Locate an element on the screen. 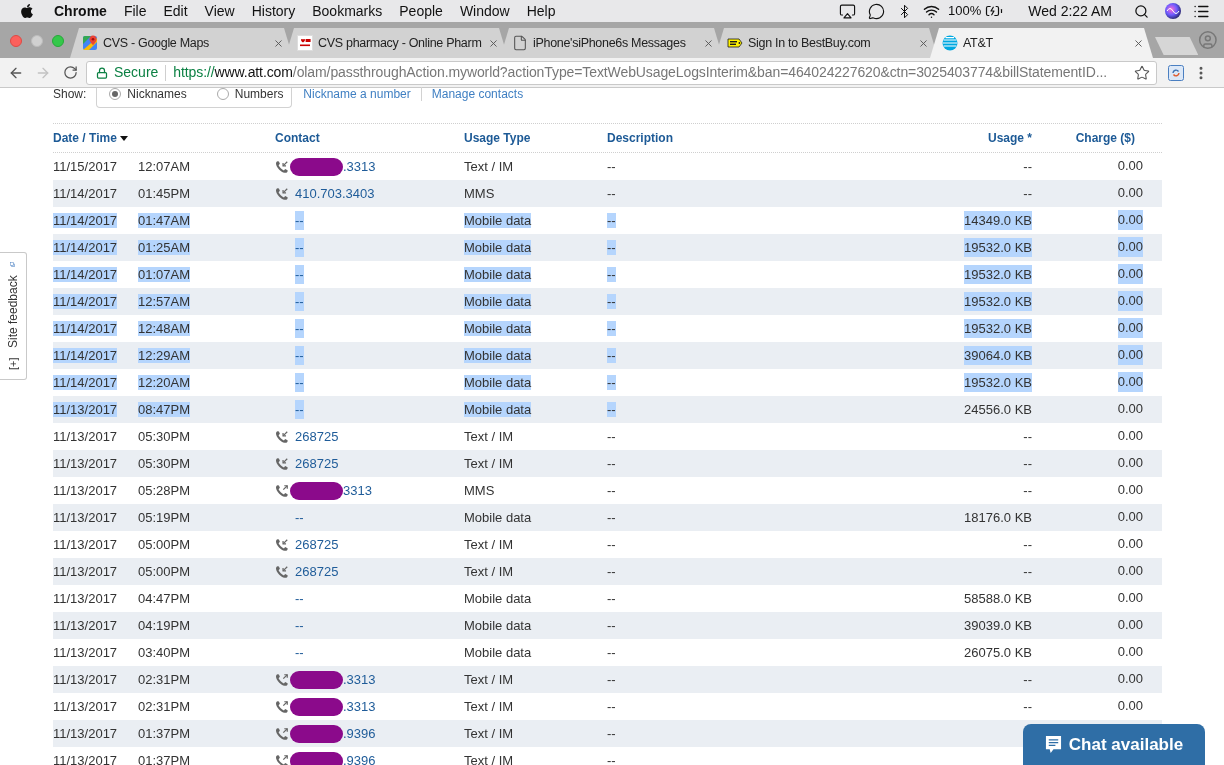 The height and width of the screenshot is (765, 1224). radio-option: Numbers is located at coordinates (250, 94).